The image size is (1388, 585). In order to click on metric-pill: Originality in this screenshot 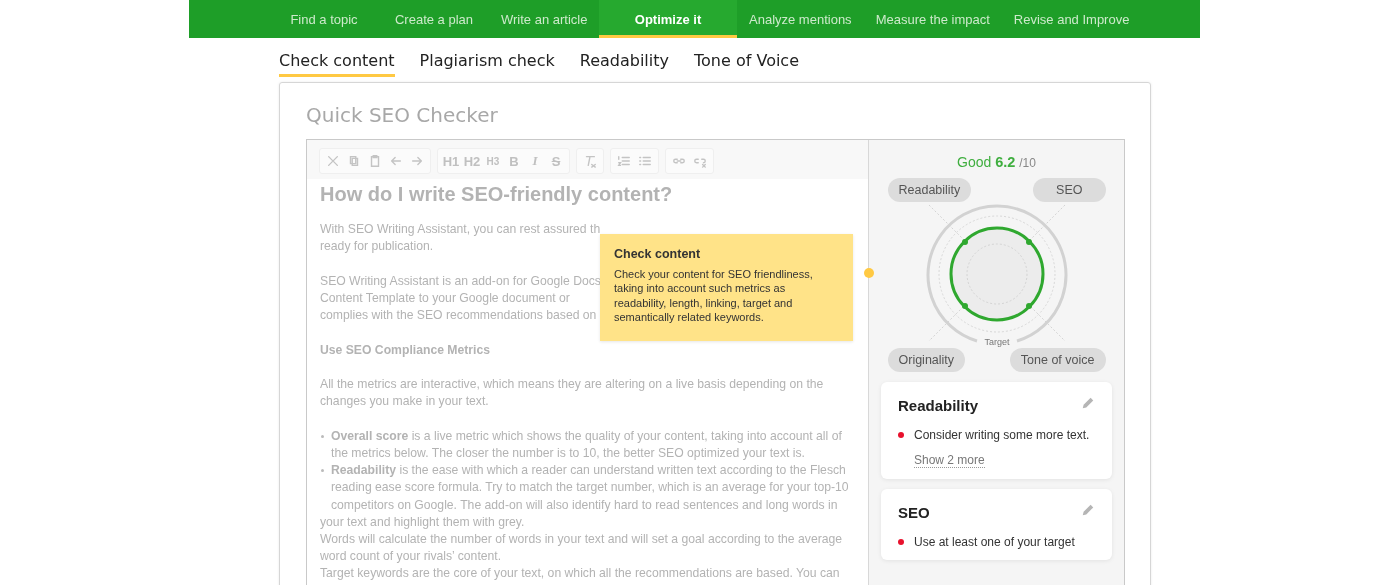, I will do `click(926, 360)`.